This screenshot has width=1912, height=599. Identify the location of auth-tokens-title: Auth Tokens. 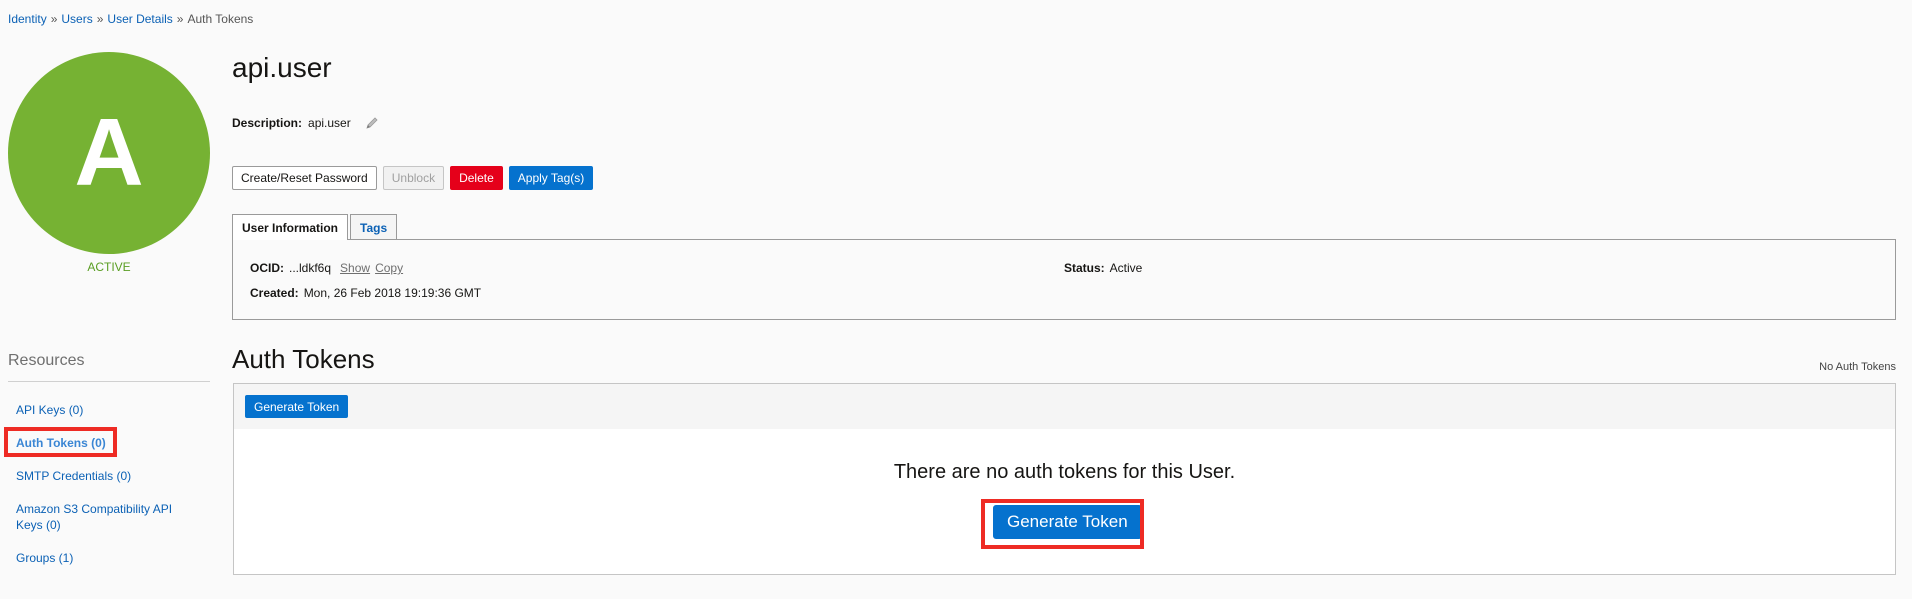
(303, 359).